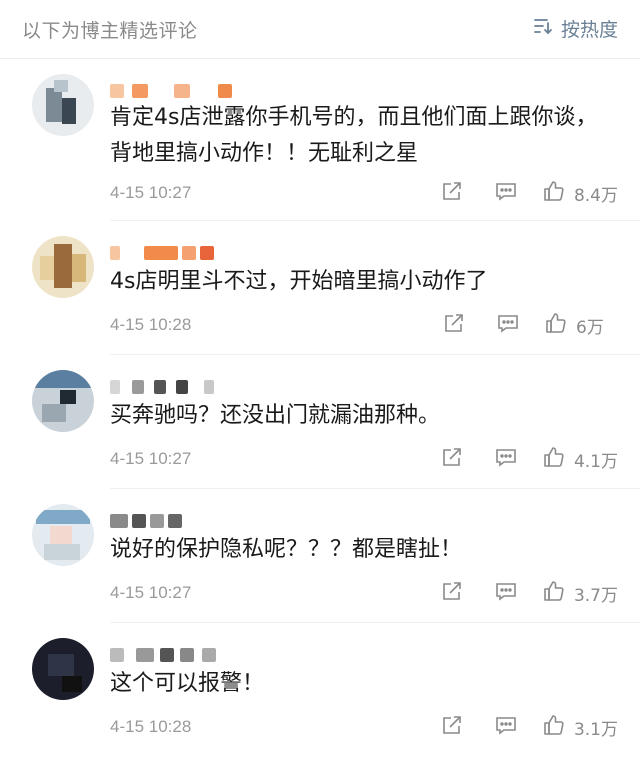  I want to click on like-button: 3.1万, so click(580, 727).